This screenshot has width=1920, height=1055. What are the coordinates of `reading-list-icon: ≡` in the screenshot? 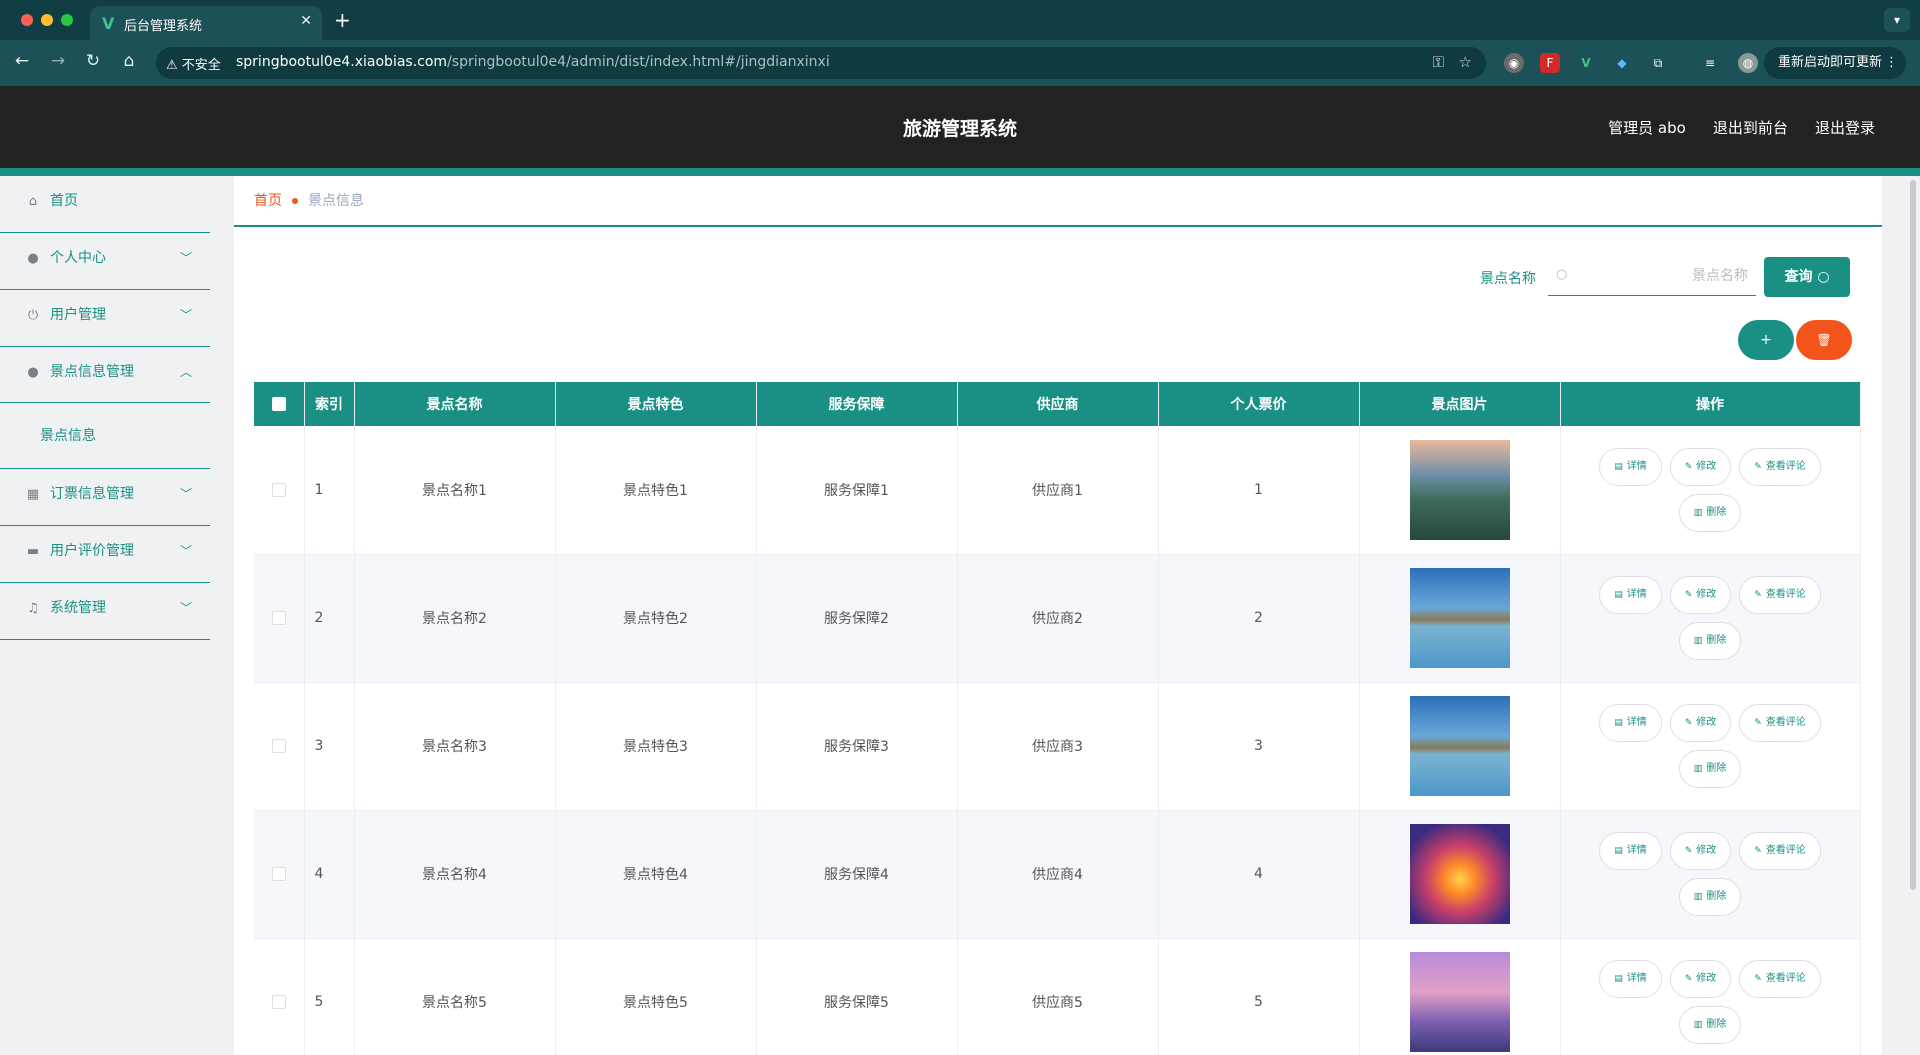 It's located at (1710, 63).